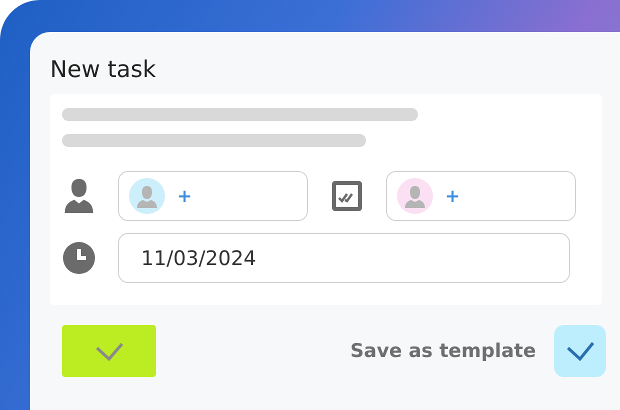 The height and width of the screenshot is (410, 620). Describe the element at coordinates (79, 258) in the screenshot. I see `clock-icon` at that location.